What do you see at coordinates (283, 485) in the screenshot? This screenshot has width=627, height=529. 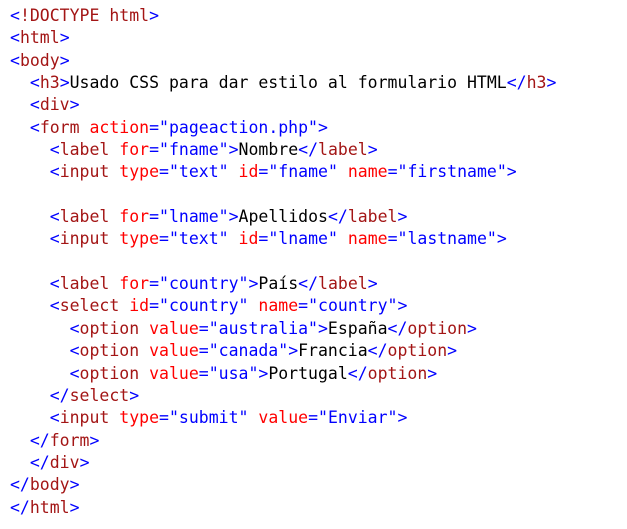 I see `code-line: </body>` at bounding box center [283, 485].